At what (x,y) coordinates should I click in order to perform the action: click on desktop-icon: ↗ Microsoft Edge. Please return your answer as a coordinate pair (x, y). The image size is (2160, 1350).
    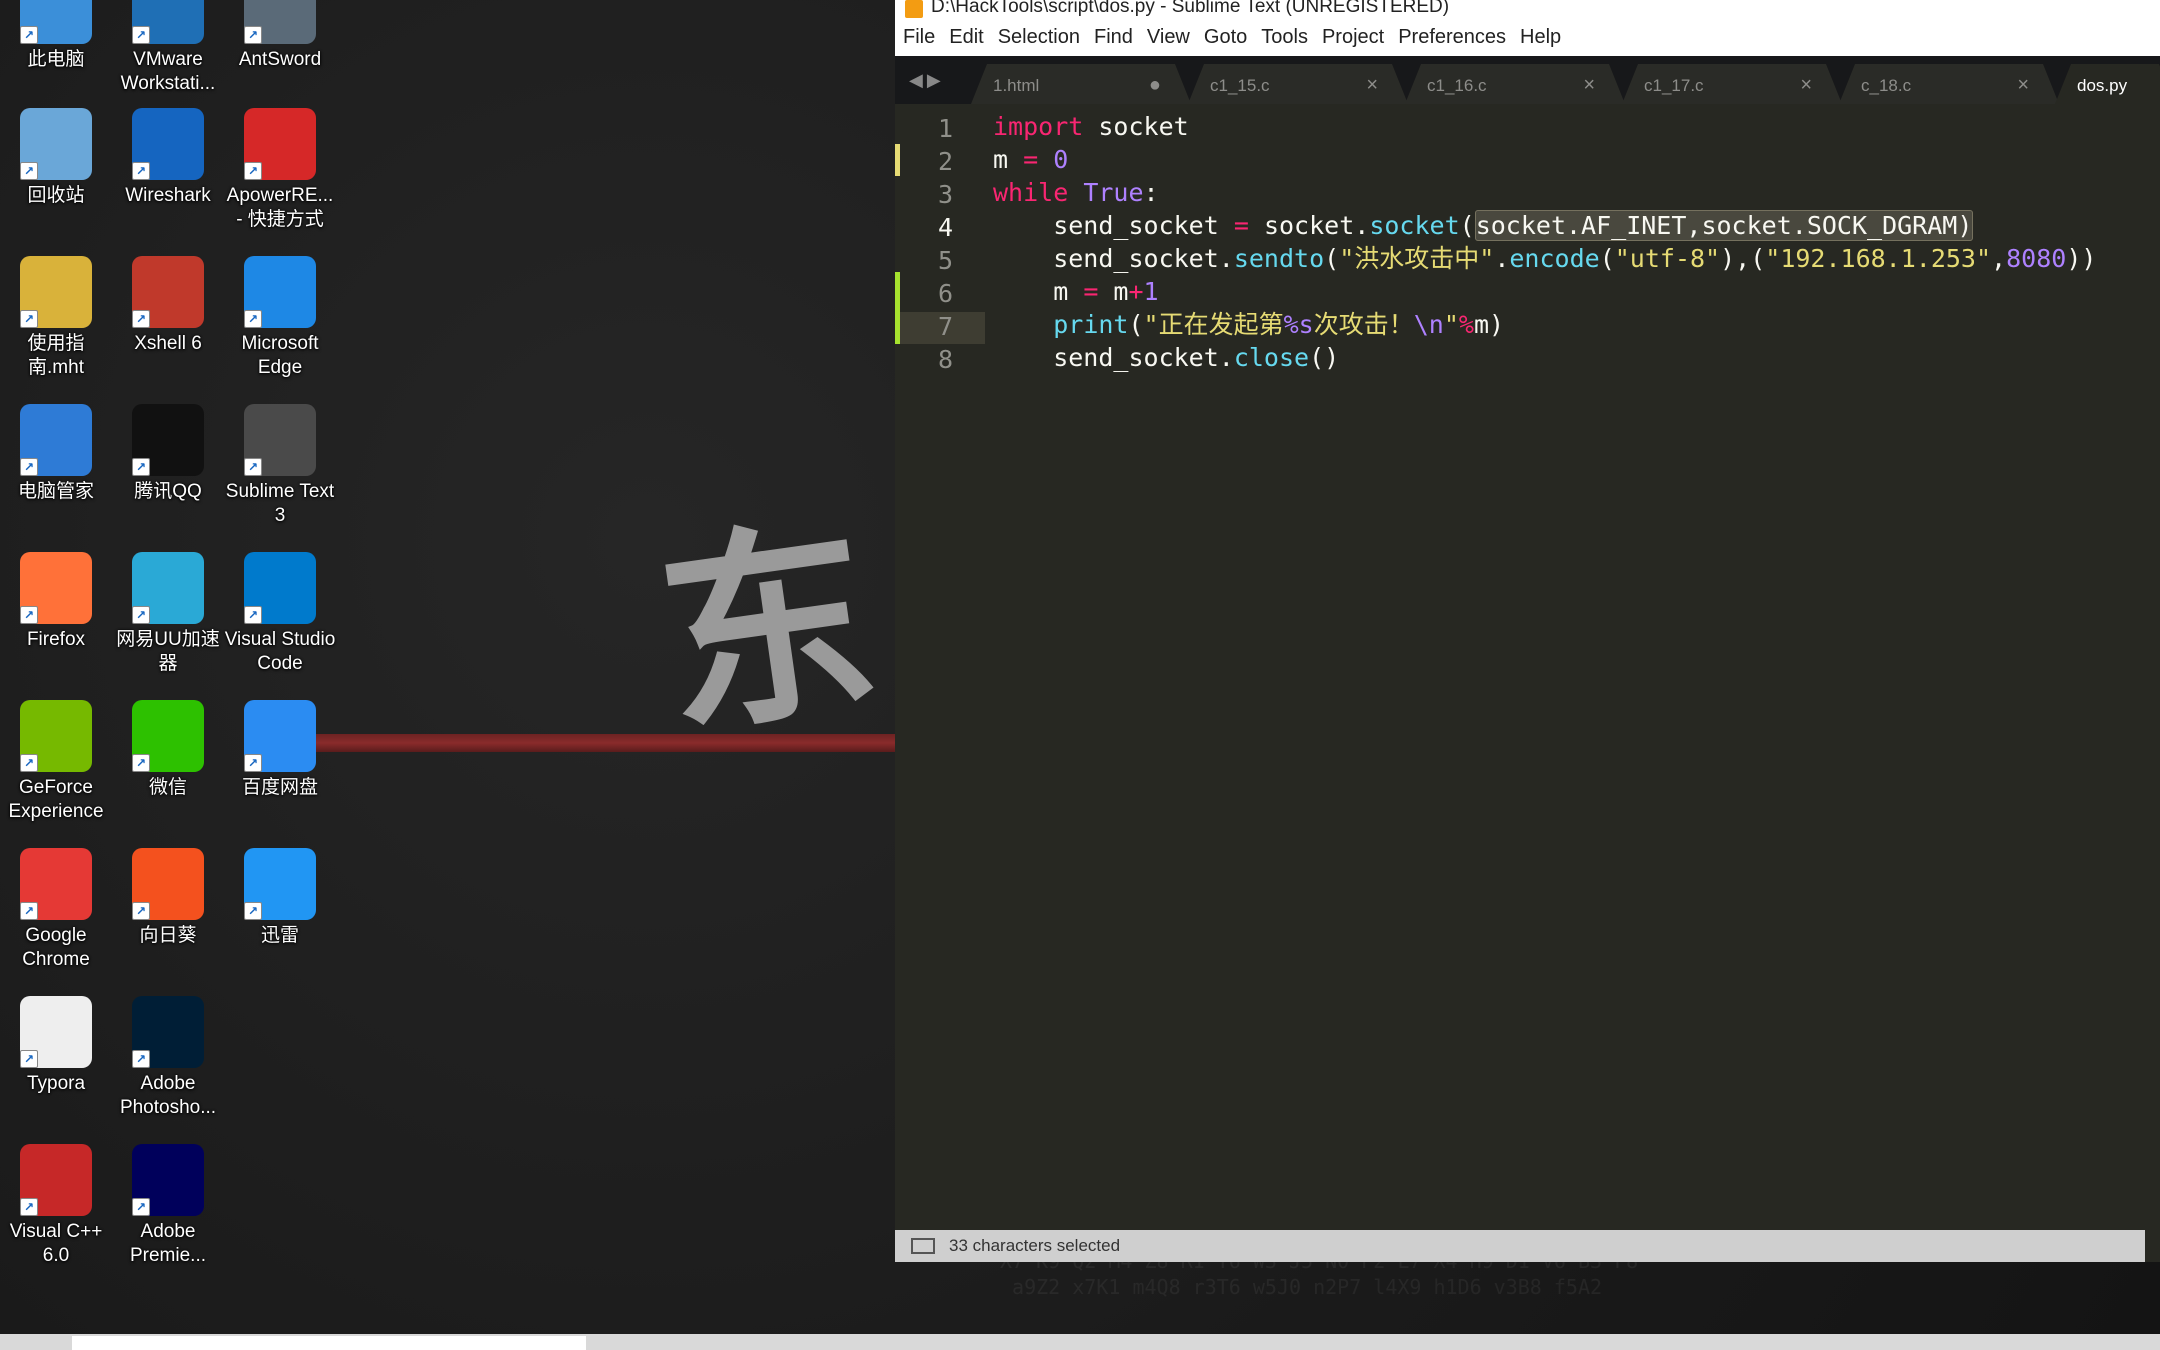
    Looking at the image, I should click on (280, 318).